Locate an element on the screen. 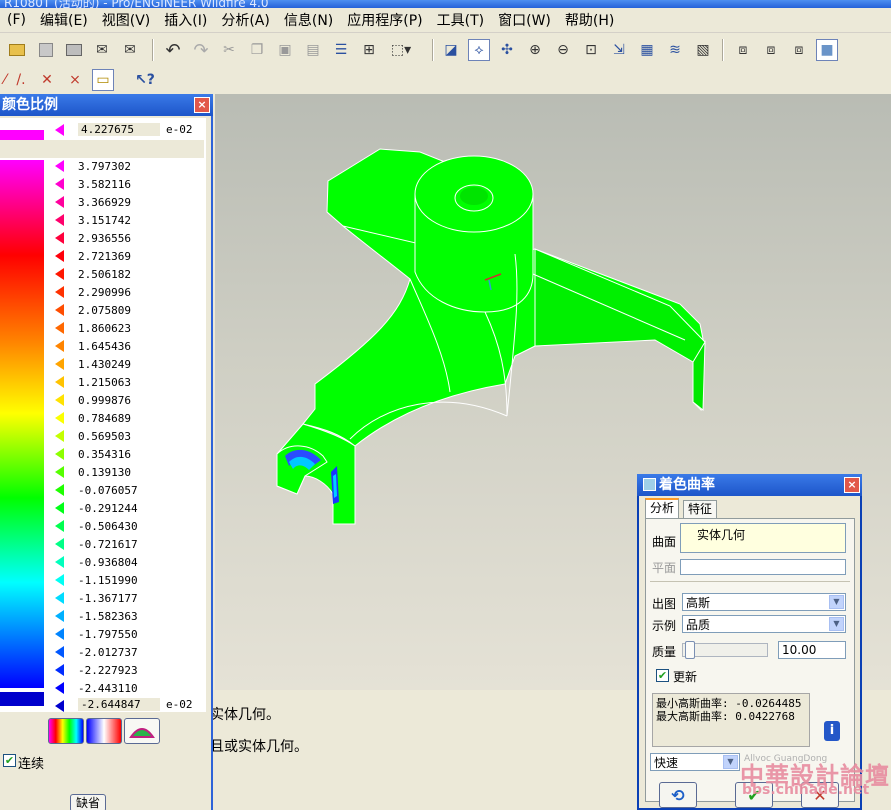 The height and width of the screenshot is (810, 891). plane-collector is located at coordinates (763, 567).